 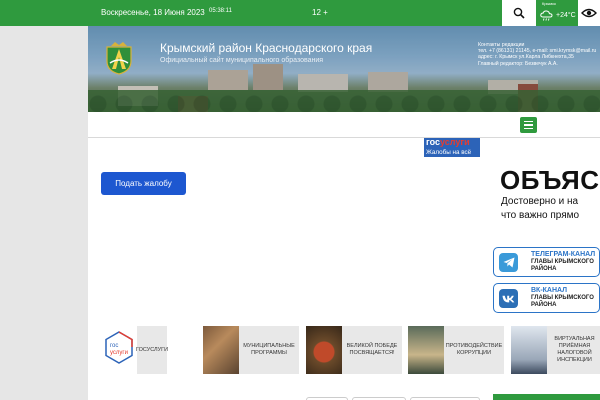 What do you see at coordinates (448, 142) in the screenshot?
I see `gosuslugi-logo: госуслуги` at bounding box center [448, 142].